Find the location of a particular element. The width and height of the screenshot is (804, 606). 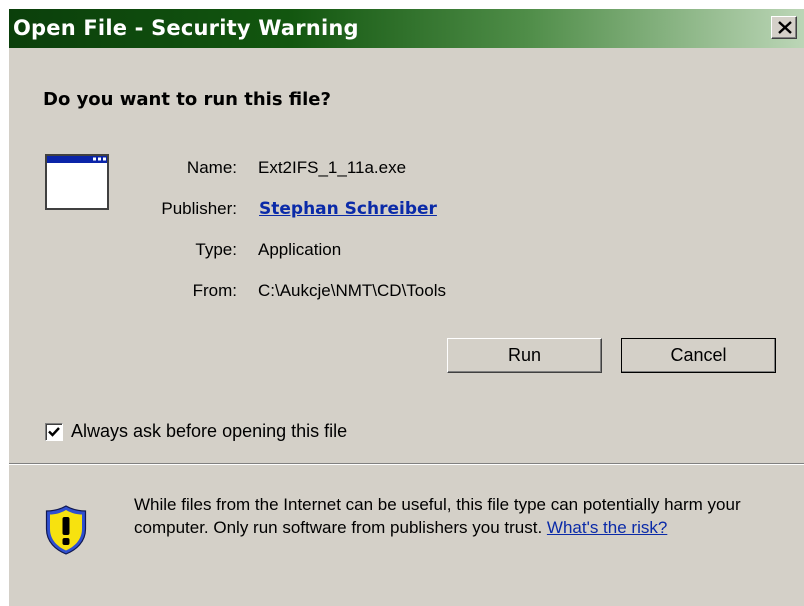

checkmark-icon is located at coordinates (54, 432).